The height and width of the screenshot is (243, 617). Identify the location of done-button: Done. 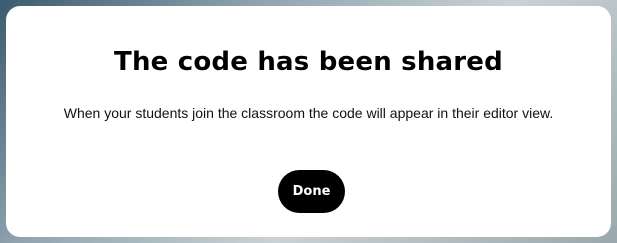
(311, 191).